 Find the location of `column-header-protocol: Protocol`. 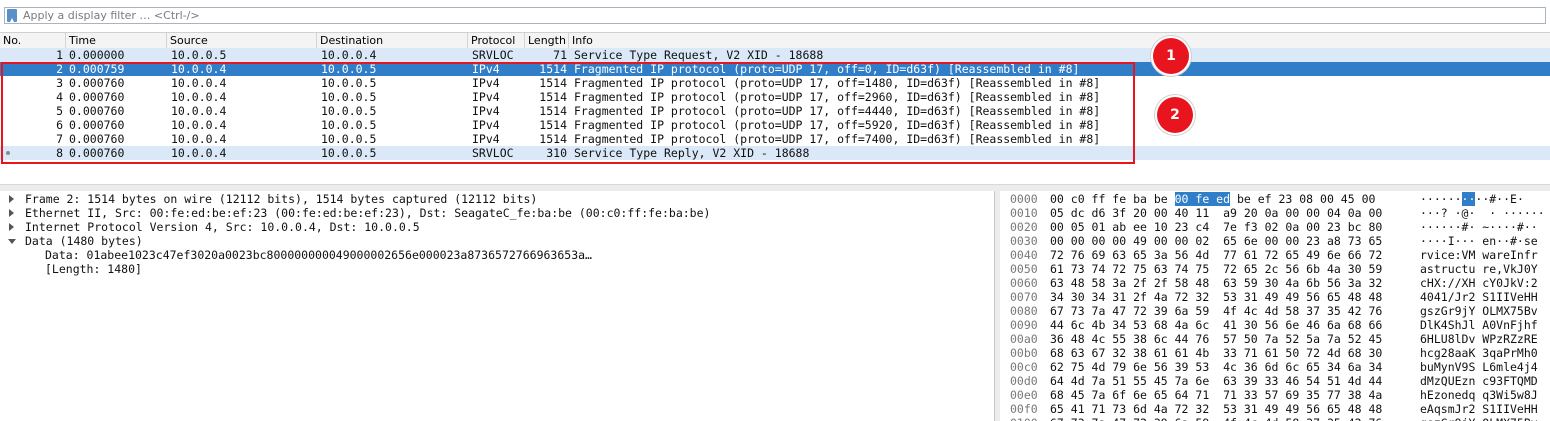

column-header-protocol: Protocol is located at coordinates (496, 40).